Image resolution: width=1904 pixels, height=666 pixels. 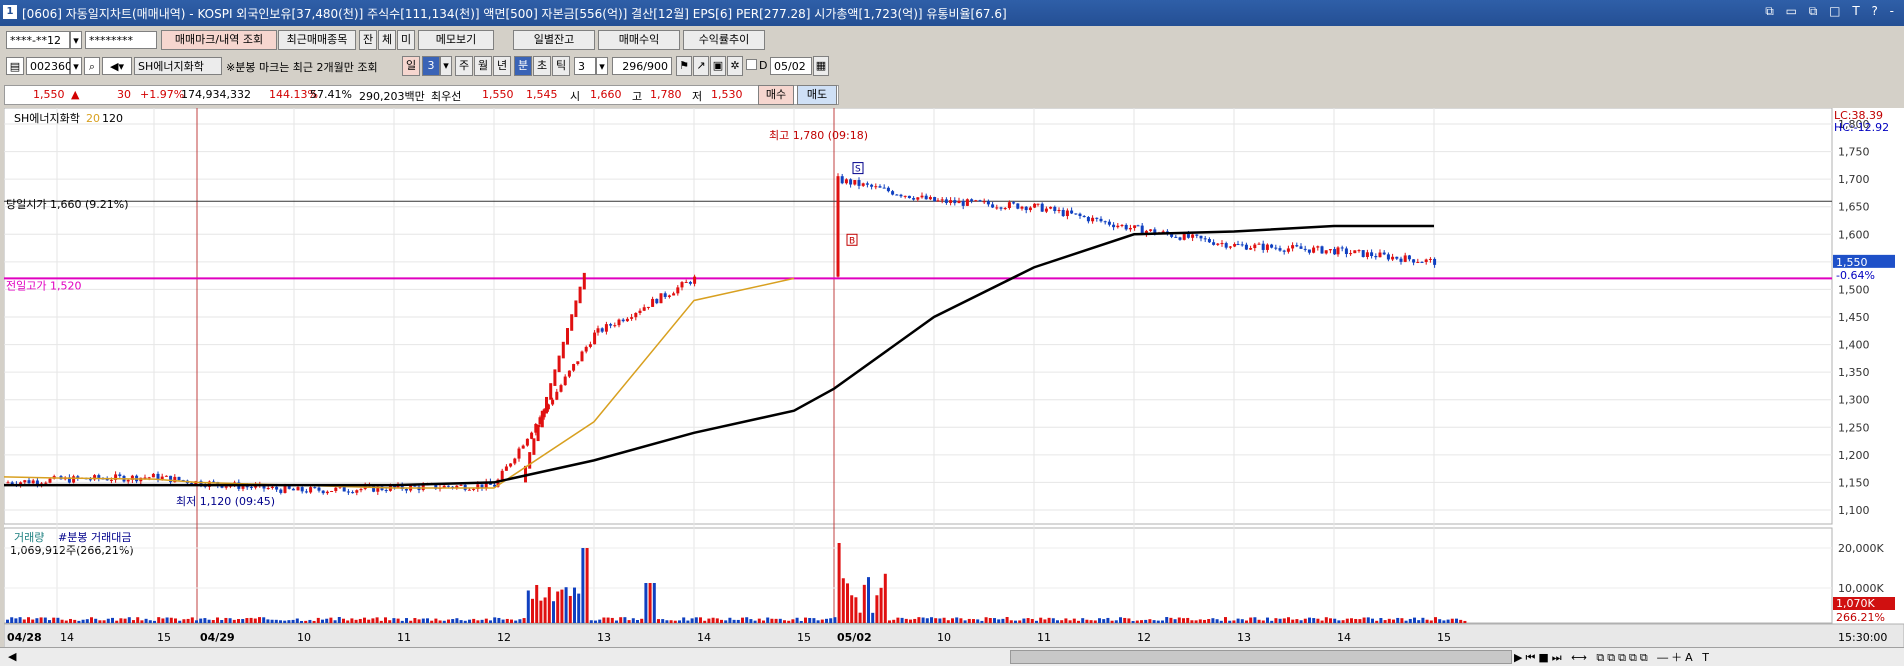 What do you see at coordinates (554, 40) in the screenshot?
I see `daily-balance-button: 일별잔고` at bounding box center [554, 40].